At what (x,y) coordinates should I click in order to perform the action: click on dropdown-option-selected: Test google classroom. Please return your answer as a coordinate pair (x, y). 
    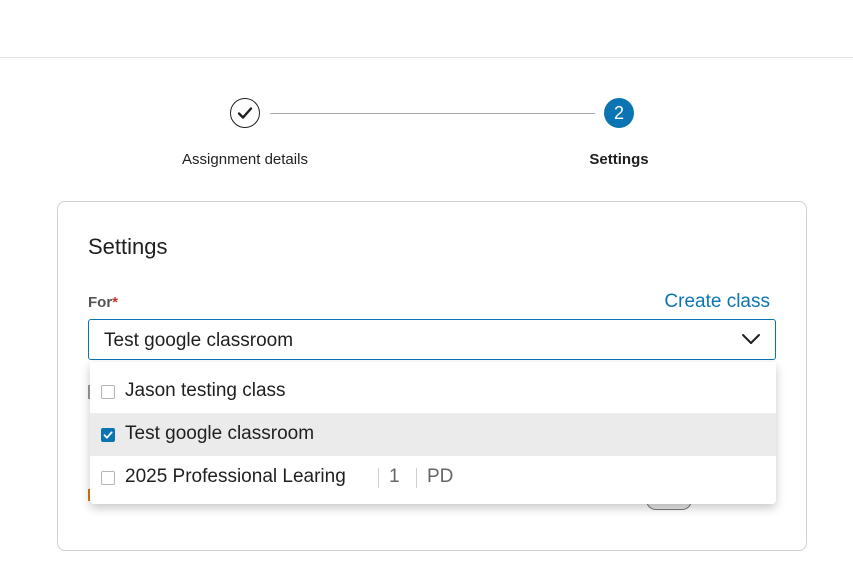
    Looking at the image, I should click on (433, 434).